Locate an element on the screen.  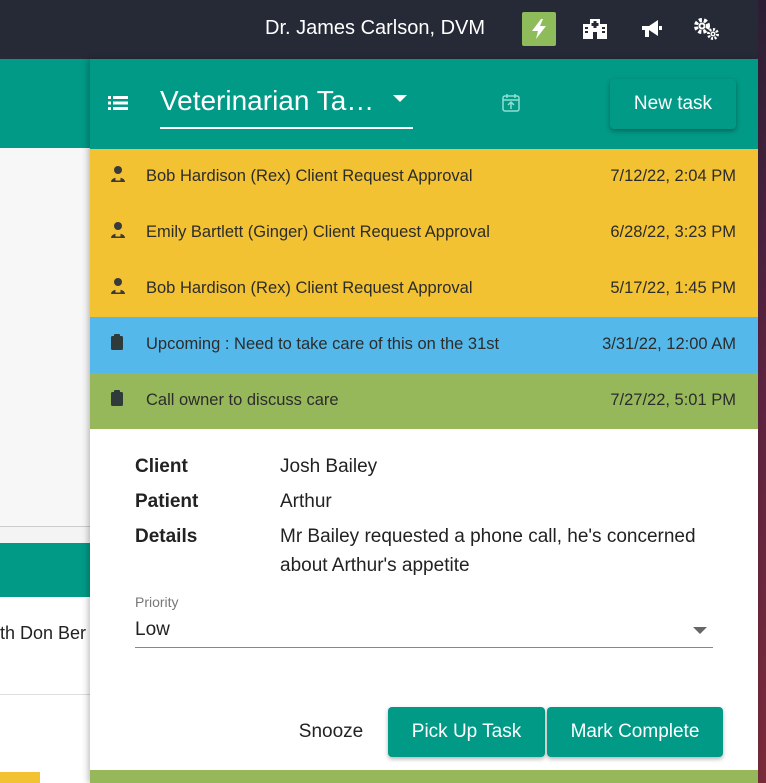
task-label: Call owner to discuss care is located at coordinates (242, 400).